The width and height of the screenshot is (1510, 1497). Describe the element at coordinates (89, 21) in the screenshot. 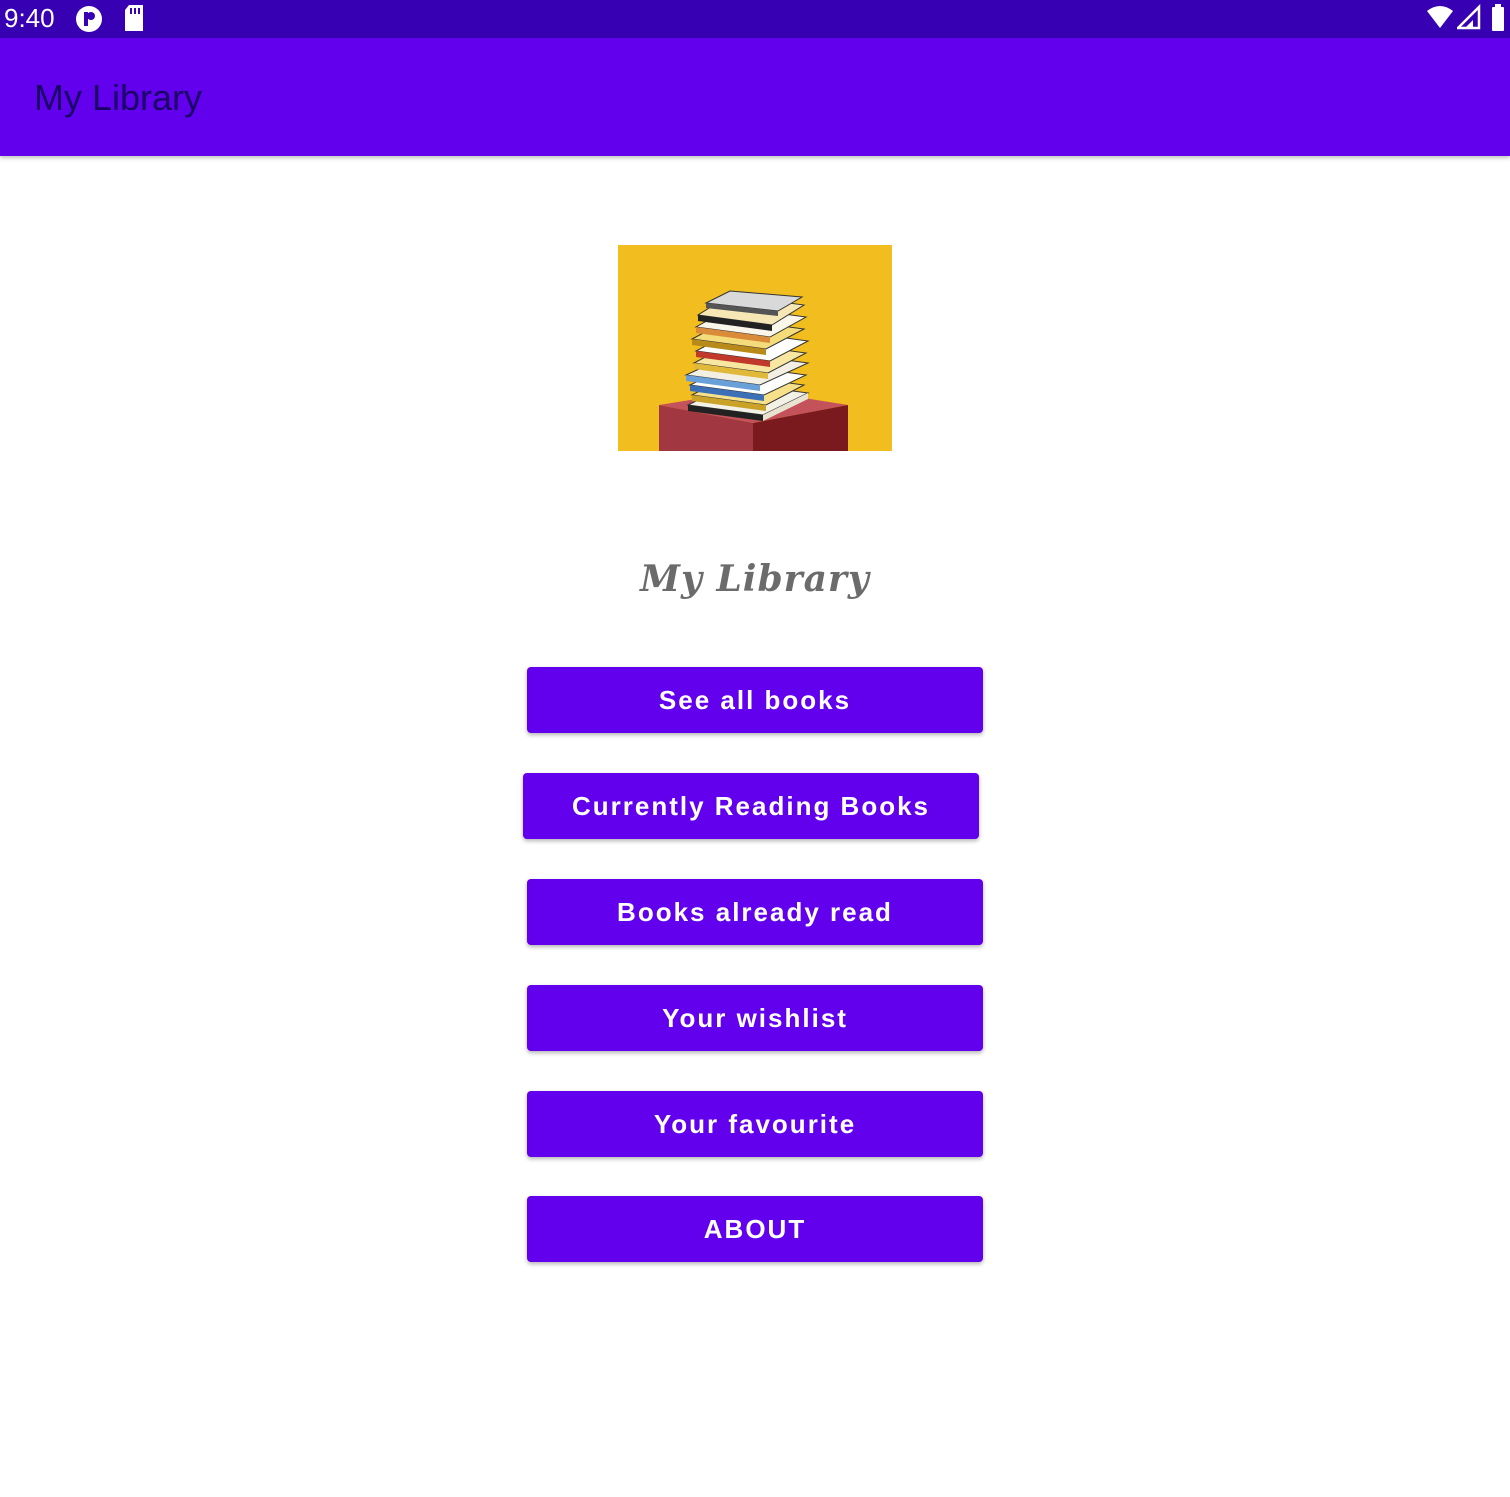

I see `pocket-icon` at that location.